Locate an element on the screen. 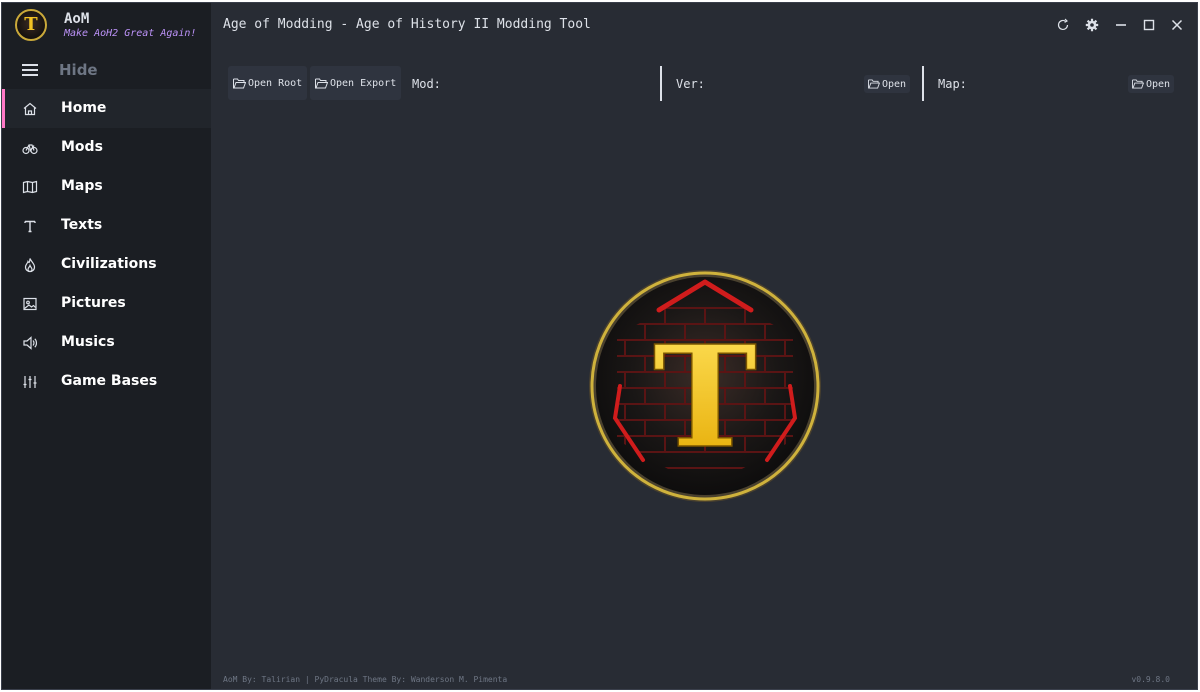 The width and height of the screenshot is (1200, 692). ver-label: Ver: is located at coordinates (690, 84).